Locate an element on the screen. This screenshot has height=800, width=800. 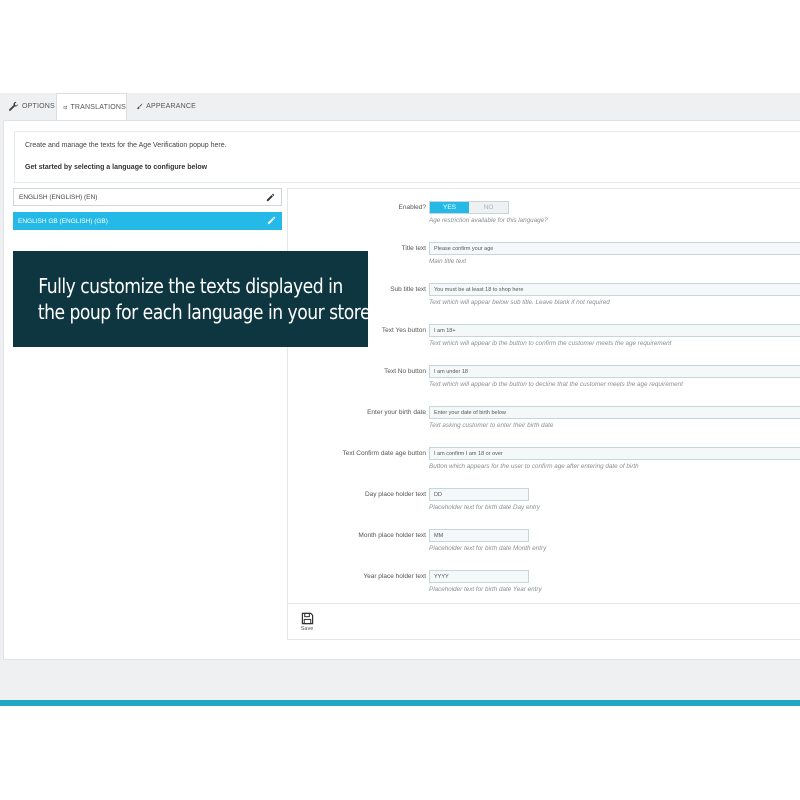
language-item-gb: ENGLISH GB (ENGLISH) (GB) is located at coordinates (147, 221).